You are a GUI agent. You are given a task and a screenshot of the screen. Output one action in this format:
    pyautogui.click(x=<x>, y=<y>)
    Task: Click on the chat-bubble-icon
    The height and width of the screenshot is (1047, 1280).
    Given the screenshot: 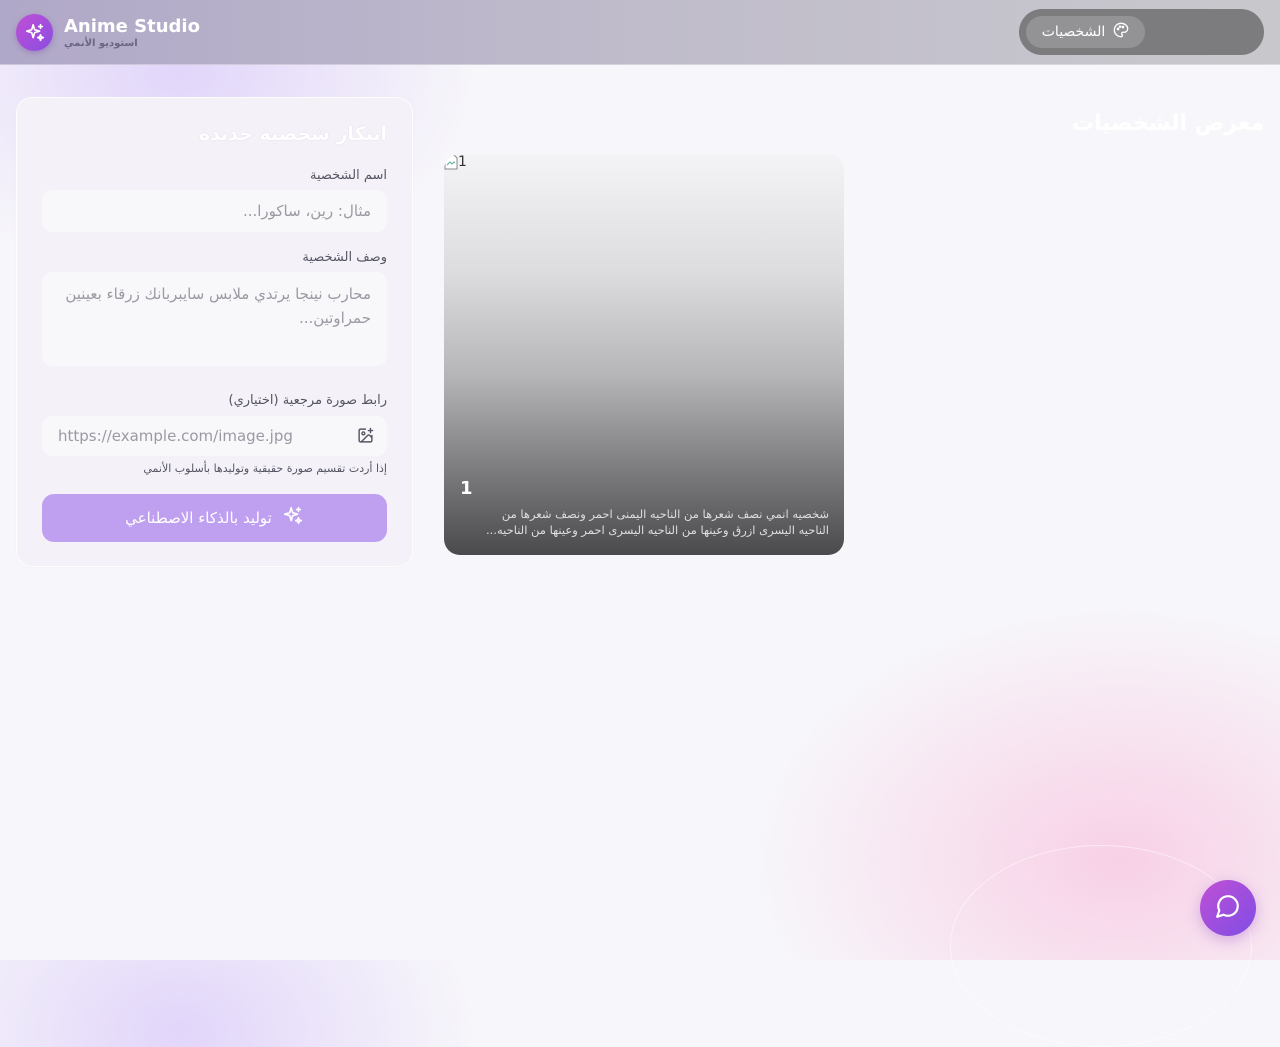 What is the action you would take?
    pyautogui.click(x=1228, y=908)
    